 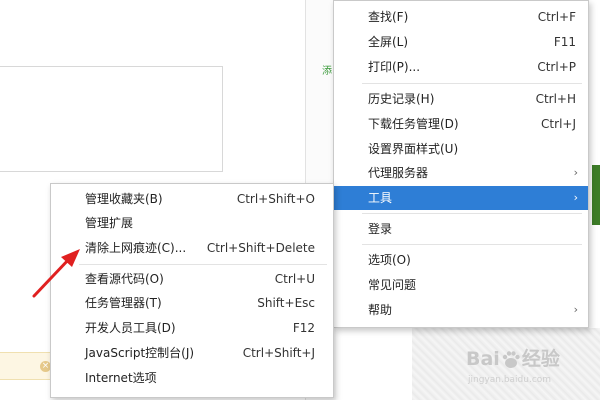 What do you see at coordinates (388, 17) in the screenshot?
I see `menu-item-label: 查找(F)` at bounding box center [388, 17].